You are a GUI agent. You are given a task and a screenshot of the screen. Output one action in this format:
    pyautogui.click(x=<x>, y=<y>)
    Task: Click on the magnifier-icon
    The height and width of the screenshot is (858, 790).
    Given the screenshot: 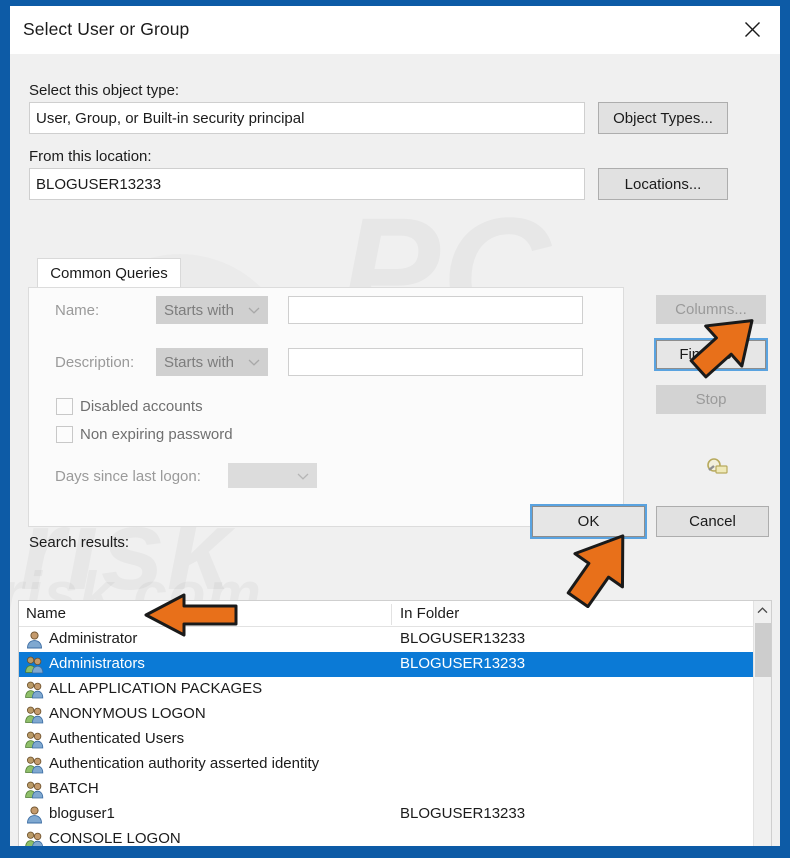 What is the action you would take?
    pyautogui.click(x=717, y=468)
    